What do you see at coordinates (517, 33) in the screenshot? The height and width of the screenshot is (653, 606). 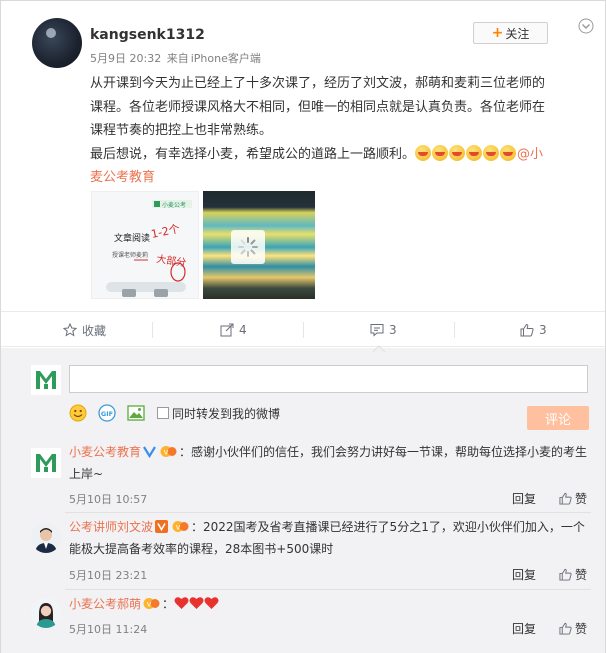 I see `follow-label: 关注` at bounding box center [517, 33].